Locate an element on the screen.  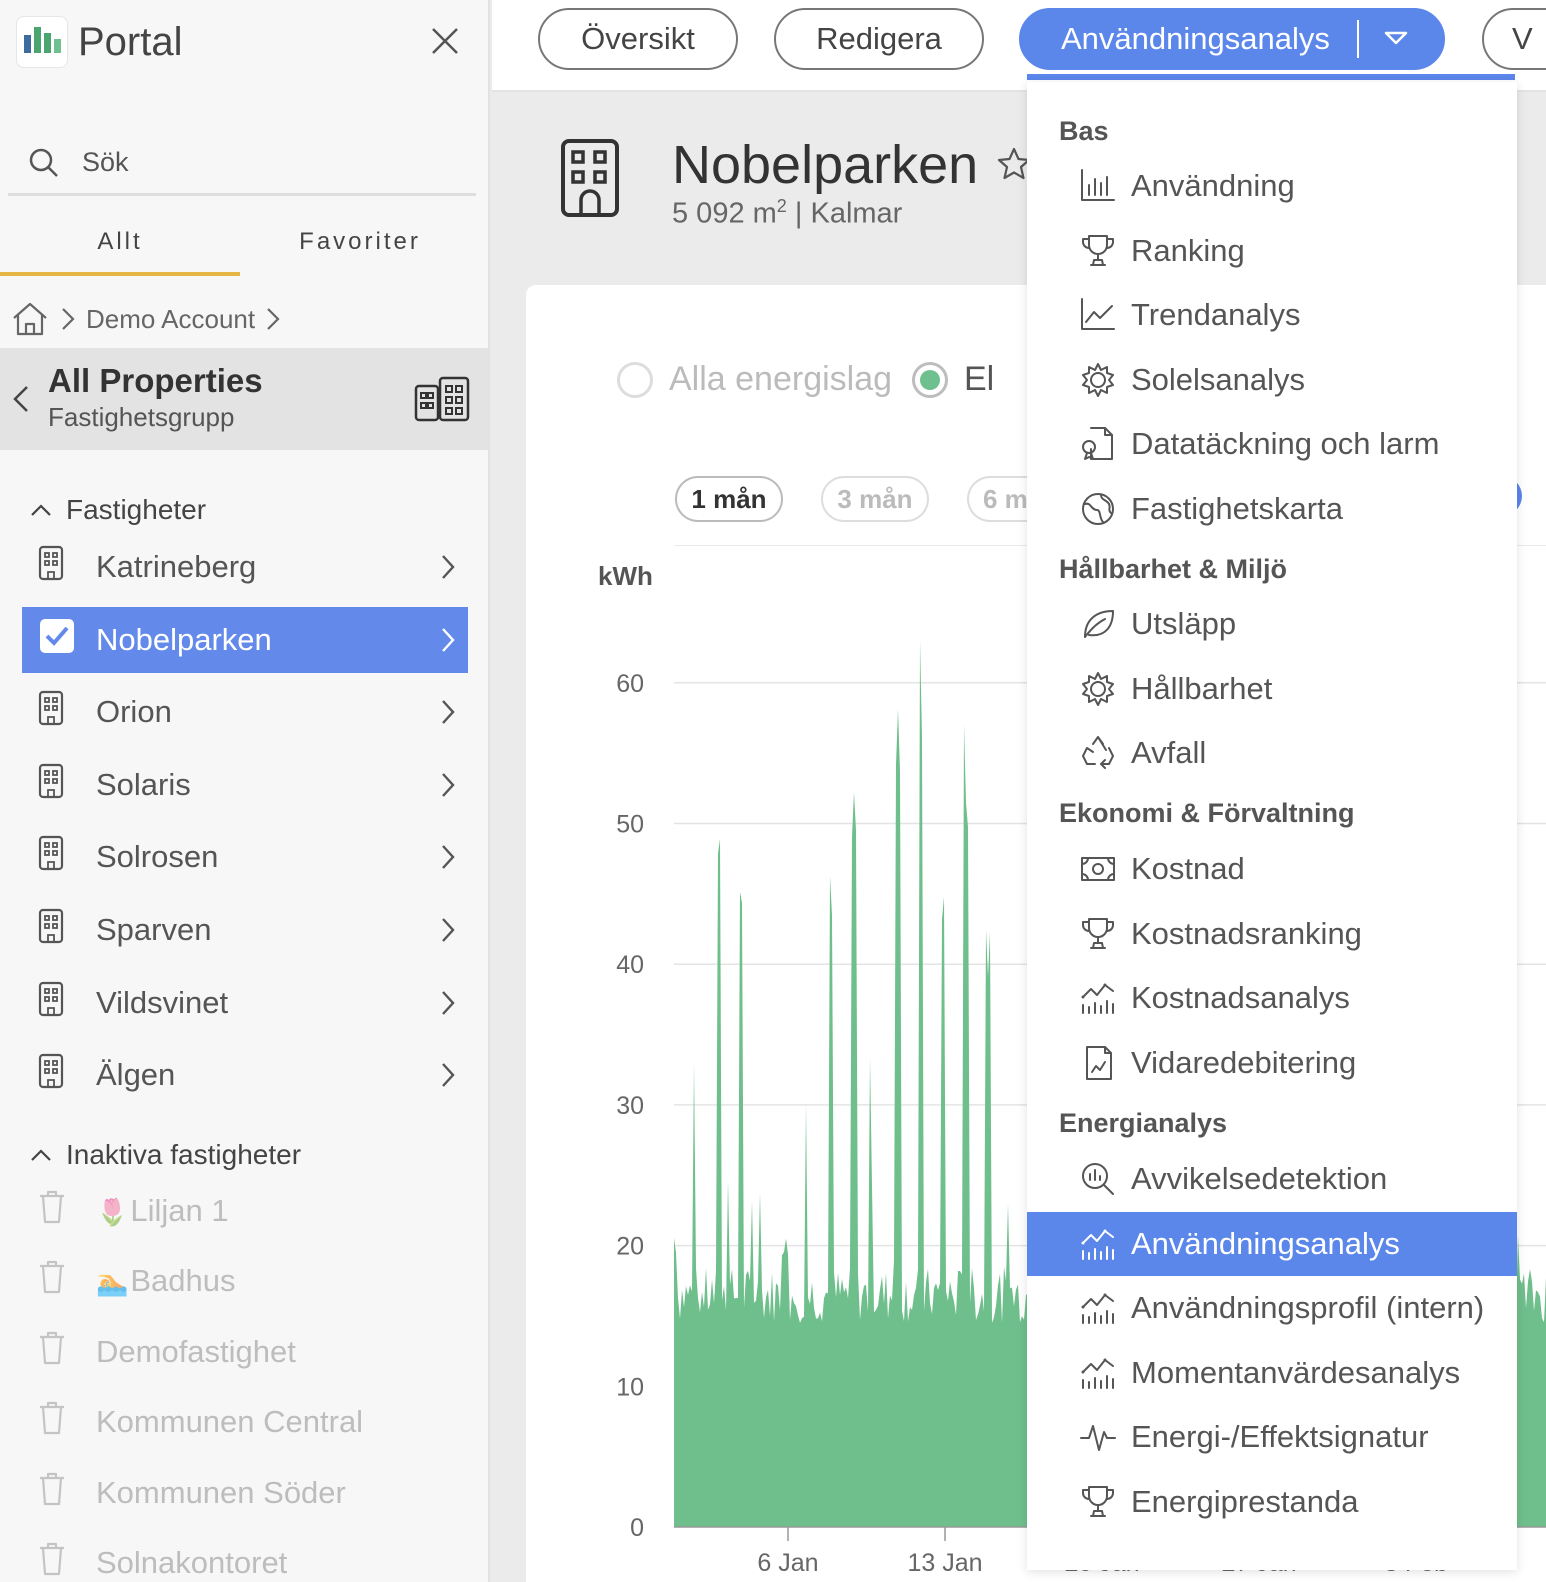
sidebar-item-inactive-property: Kommunen Söder is located at coordinates (245, 1493).